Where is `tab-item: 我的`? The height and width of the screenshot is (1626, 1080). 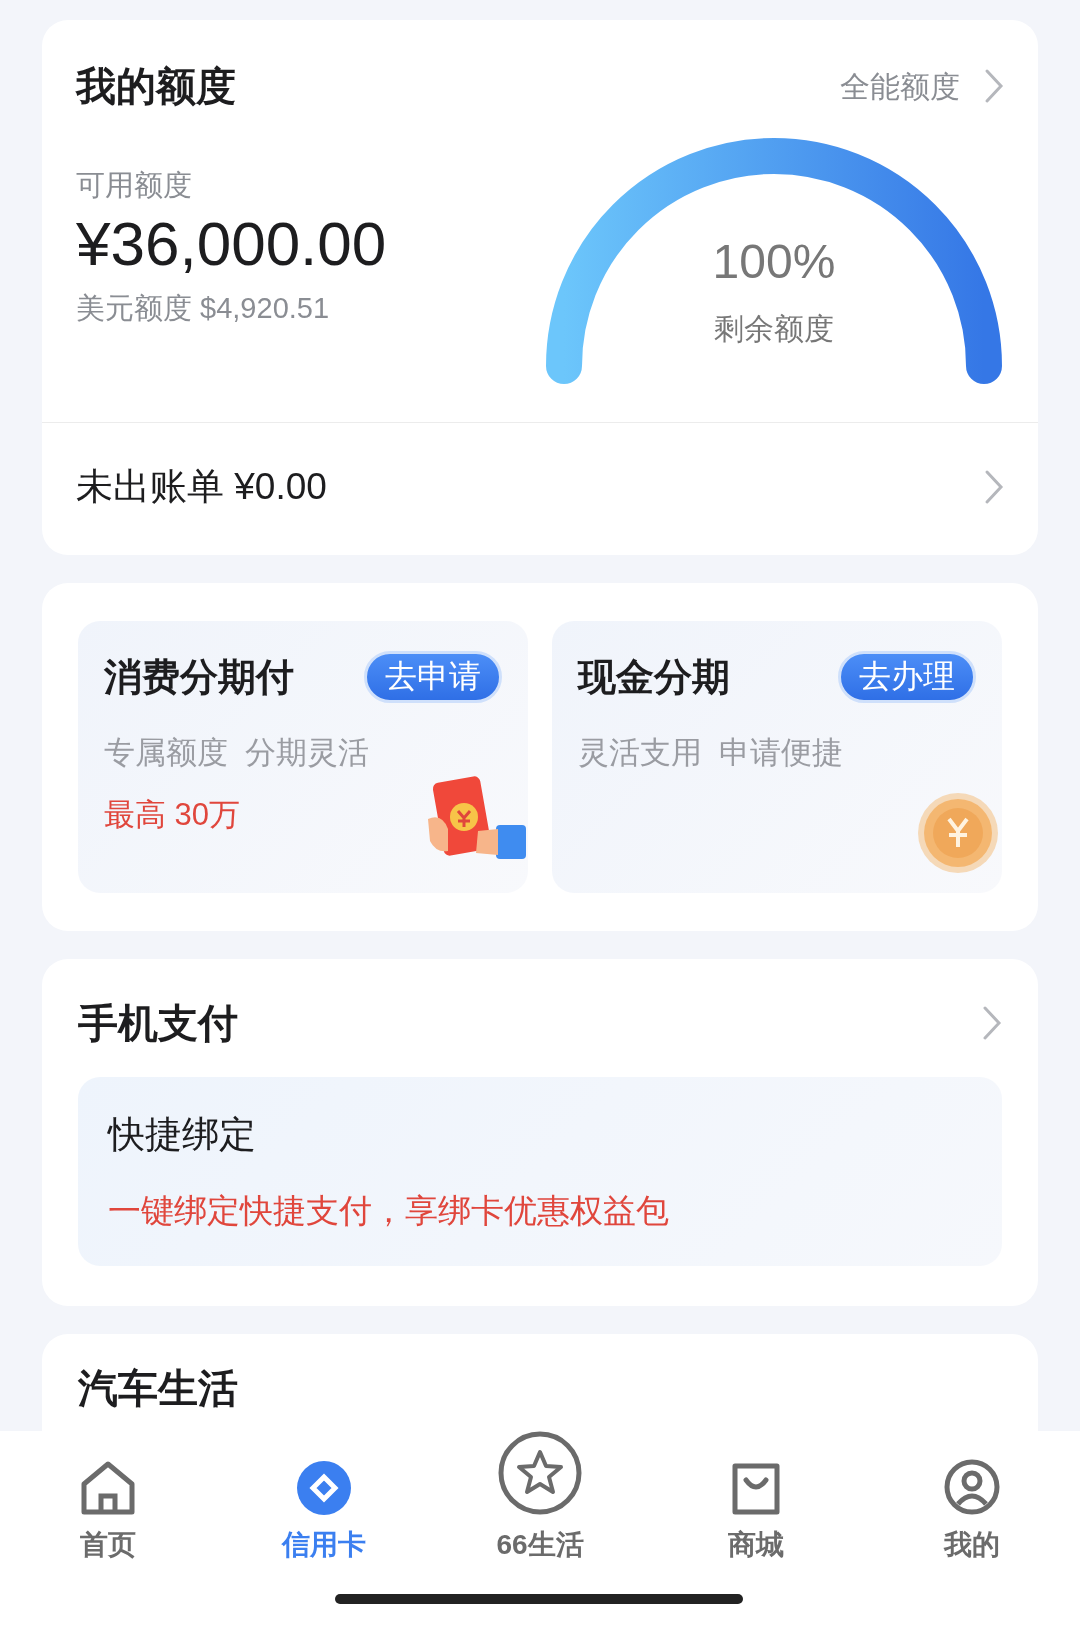
tab-item: 我的 is located at coordinates (972, 1512).